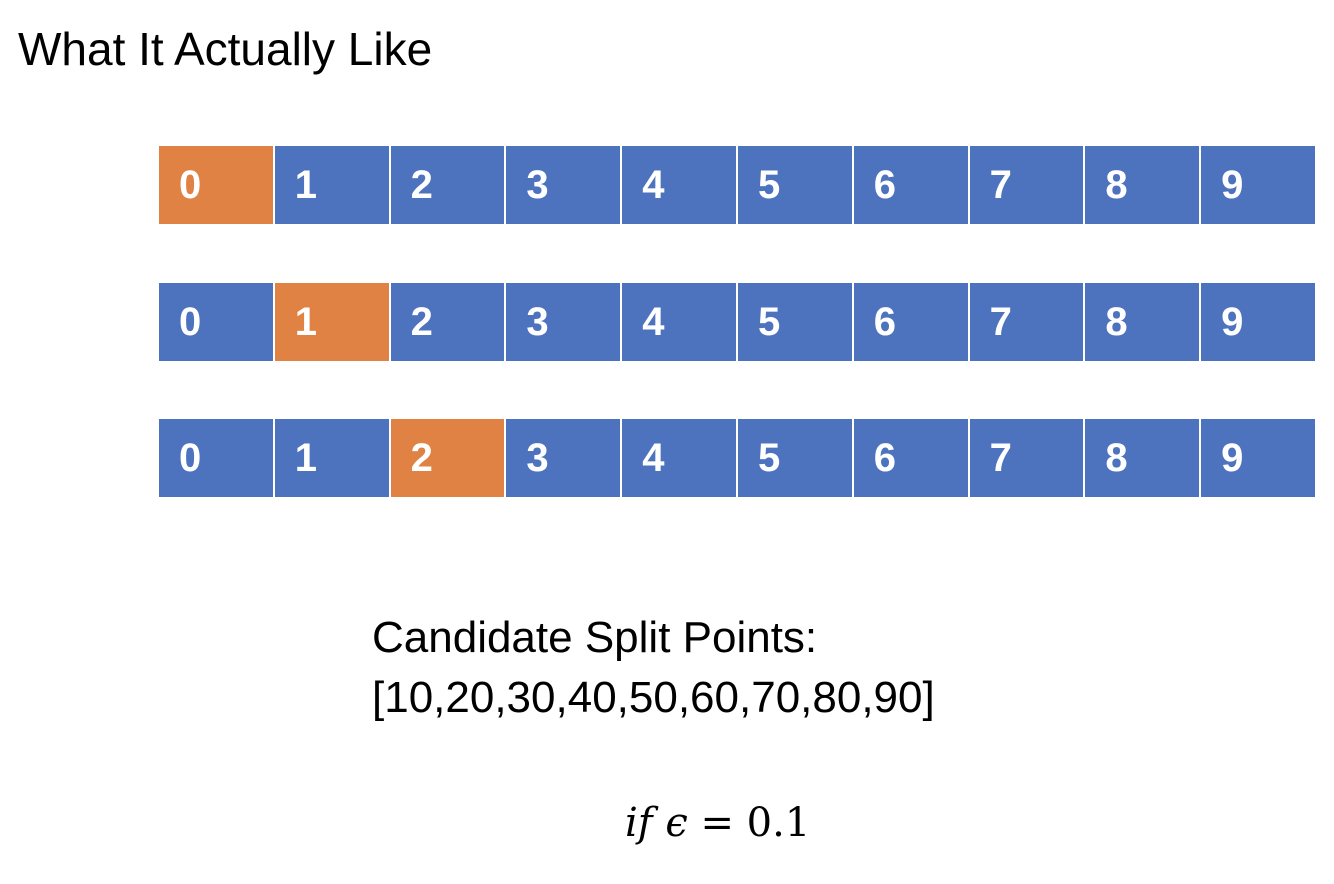 The width and height of the screenshot is (1334, 884). What do you see at coordinates (225, 49) in the screenshot?
I see `slide-title: What It Actually Like` at bounding box center [225, 49].